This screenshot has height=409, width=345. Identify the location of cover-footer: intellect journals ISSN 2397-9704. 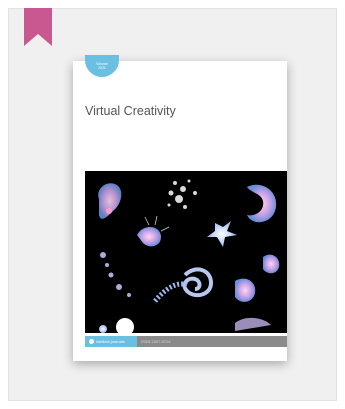
(186, 341).